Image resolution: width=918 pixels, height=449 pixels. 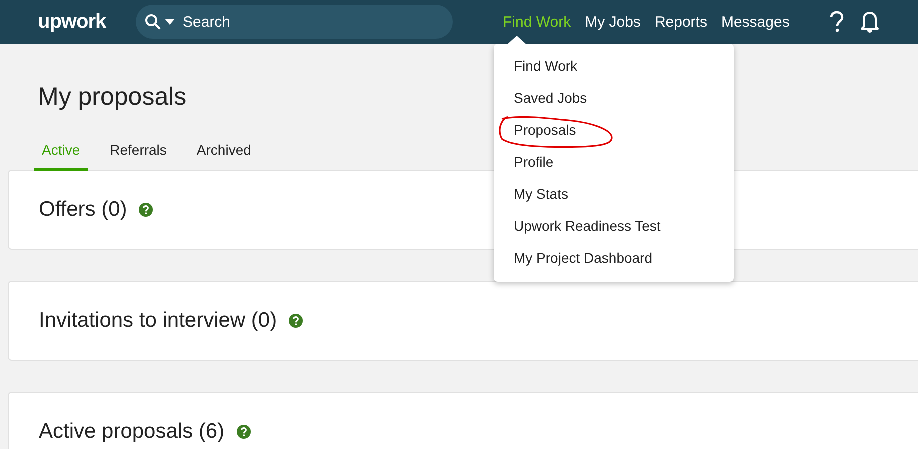 What do you see at coordinates (224, 156) in the screenshot?
I see `tab: Archived` at bounding box center [224, 156].